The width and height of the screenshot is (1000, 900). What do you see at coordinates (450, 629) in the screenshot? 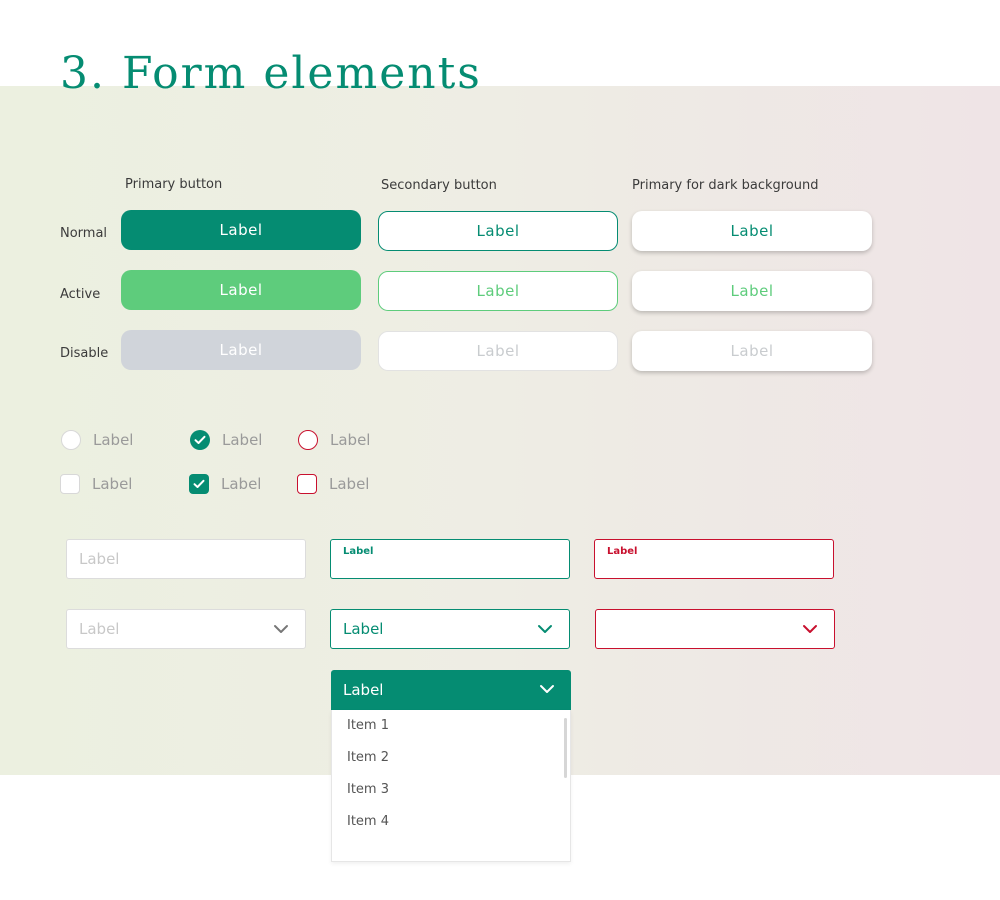
I see `select-focus: Label` at bounding box center [450, 629].